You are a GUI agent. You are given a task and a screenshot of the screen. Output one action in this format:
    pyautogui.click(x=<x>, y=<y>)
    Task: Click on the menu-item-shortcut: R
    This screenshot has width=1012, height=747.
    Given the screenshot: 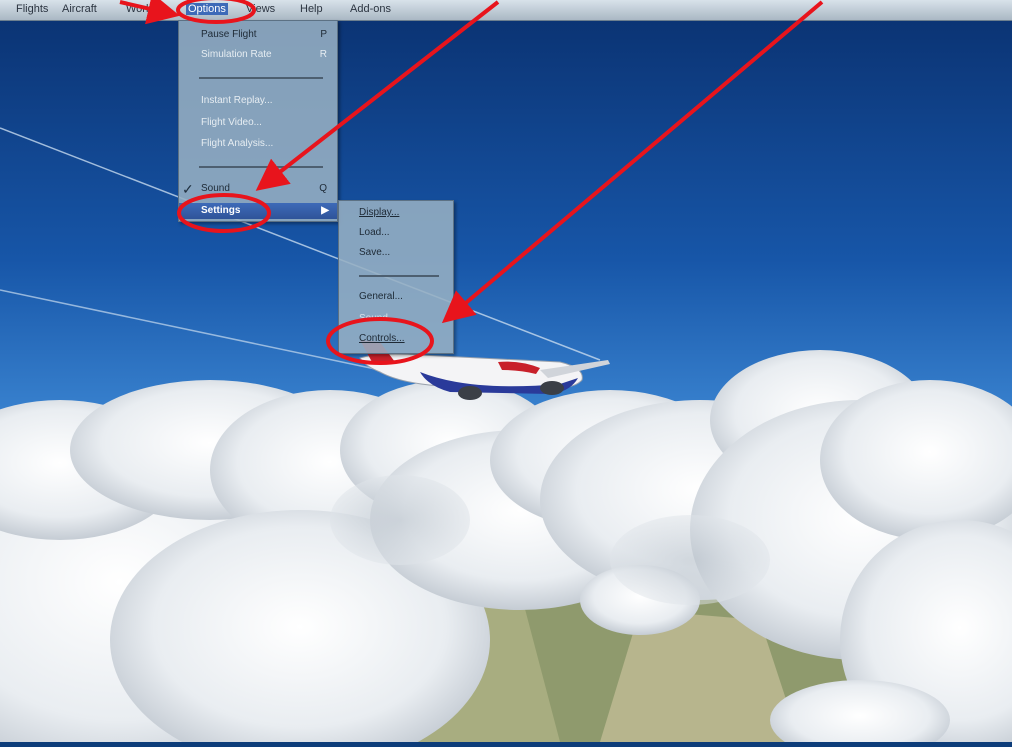 What is the action you would take?
    pyautogui.click(x=323, y=54)
    